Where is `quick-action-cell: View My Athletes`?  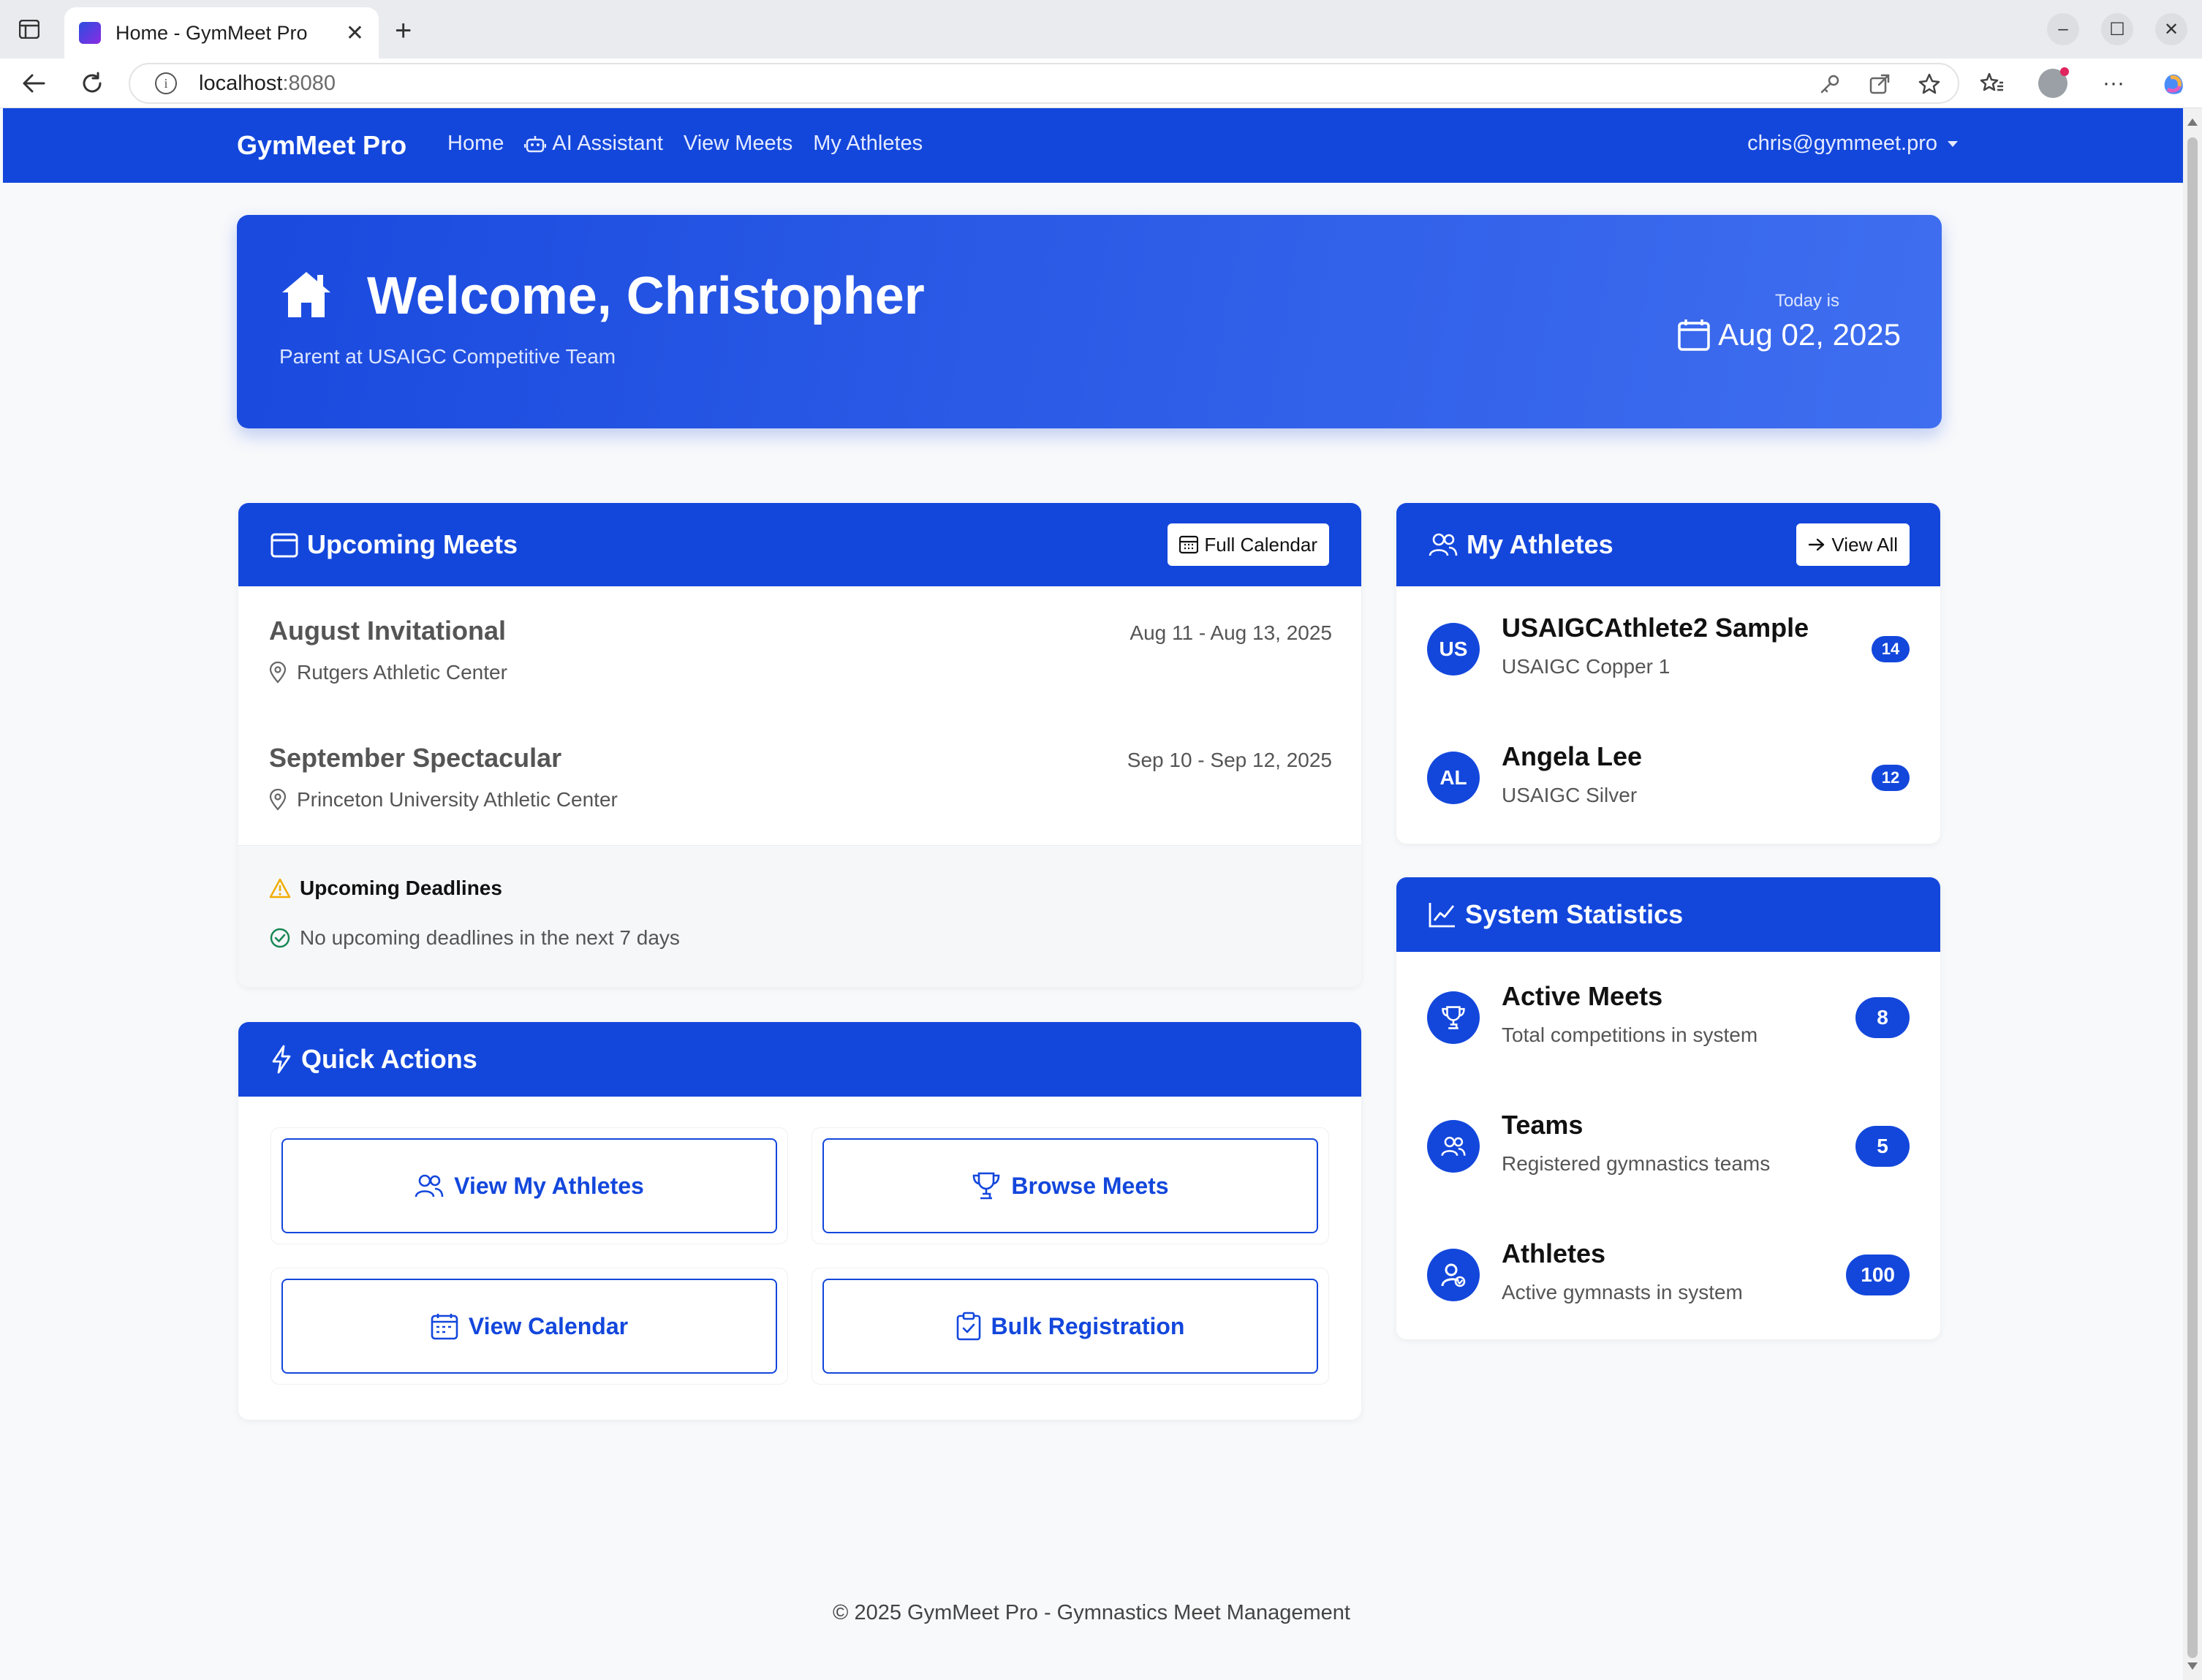 quick-action-cell: View My Athletes is located at coordinates (529, 1185).